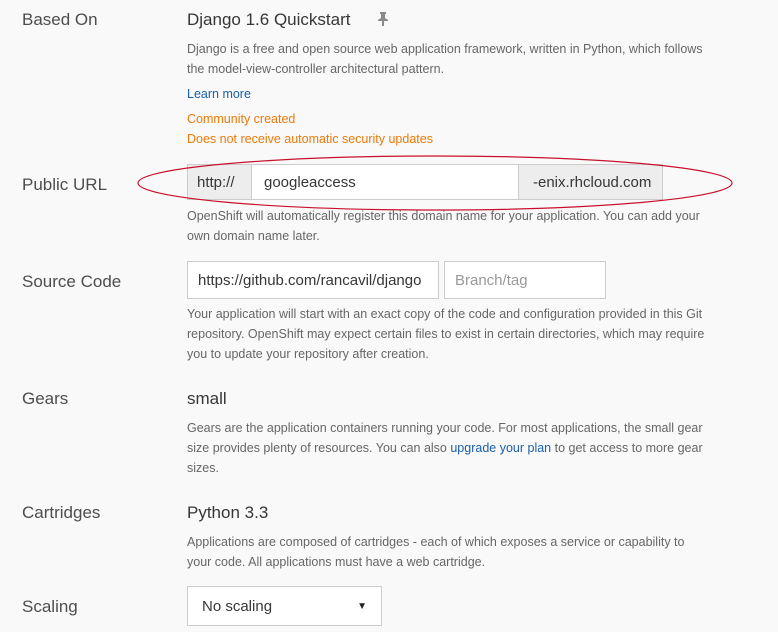 The height and width of the screenshot is (632, 778). I want to click on url-suffix: -enix.rhcloud.com, so click(590, 182).